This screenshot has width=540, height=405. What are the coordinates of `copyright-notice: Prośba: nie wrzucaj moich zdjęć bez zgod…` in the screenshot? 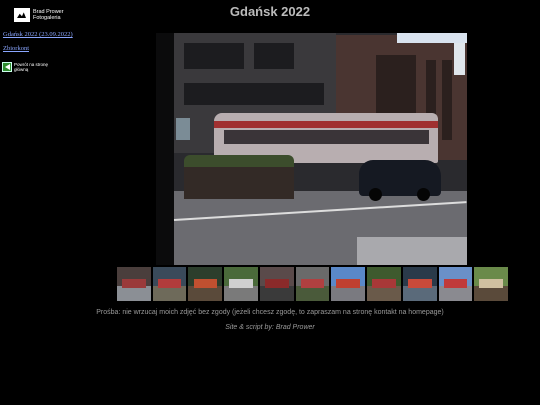 It's located at (270, 312).